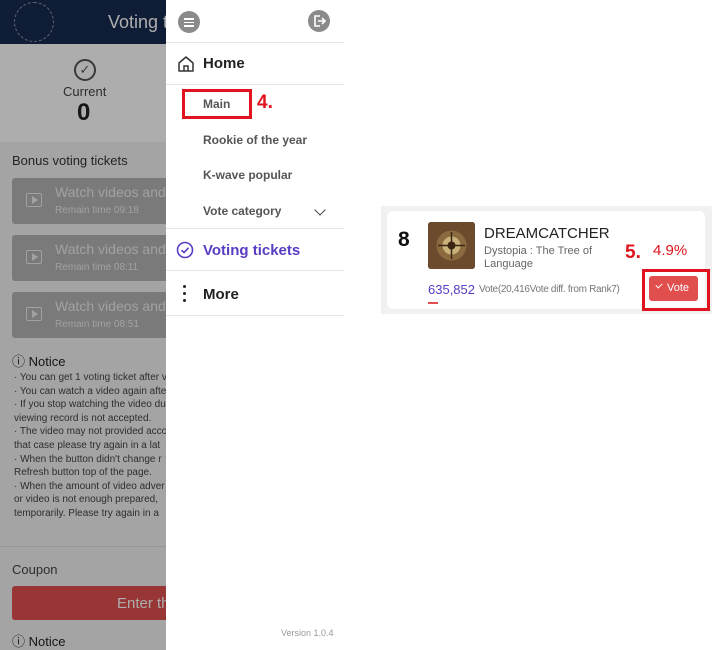 The image size is (712, 650). Describe the element at coordinates (433, 303) in the screenshot. I see `vote-progress-fill` at that location.